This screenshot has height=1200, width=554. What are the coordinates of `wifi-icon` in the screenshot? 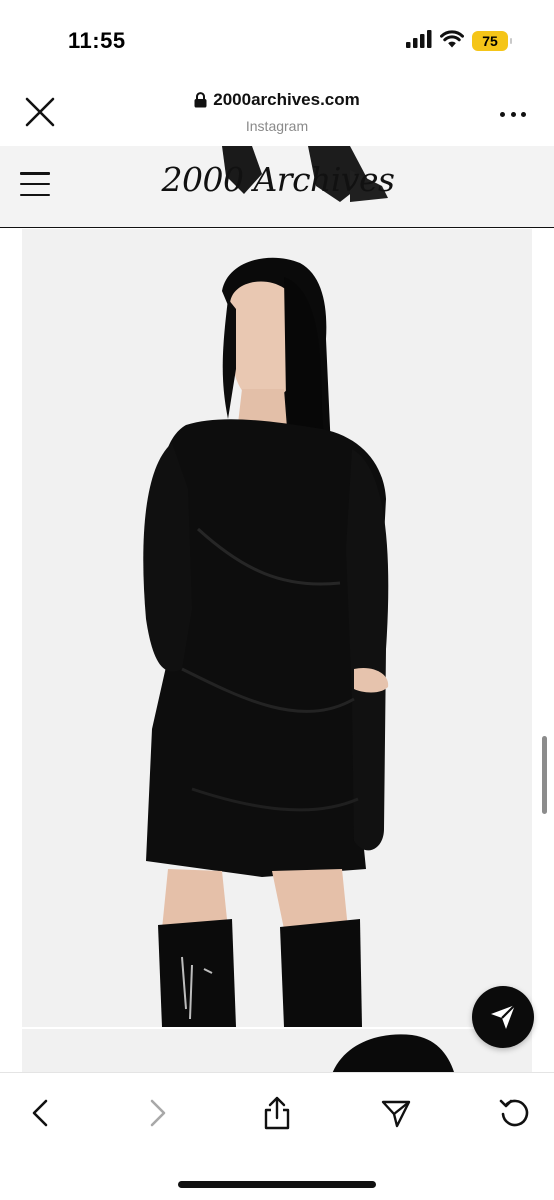 It's located at (452, 41).